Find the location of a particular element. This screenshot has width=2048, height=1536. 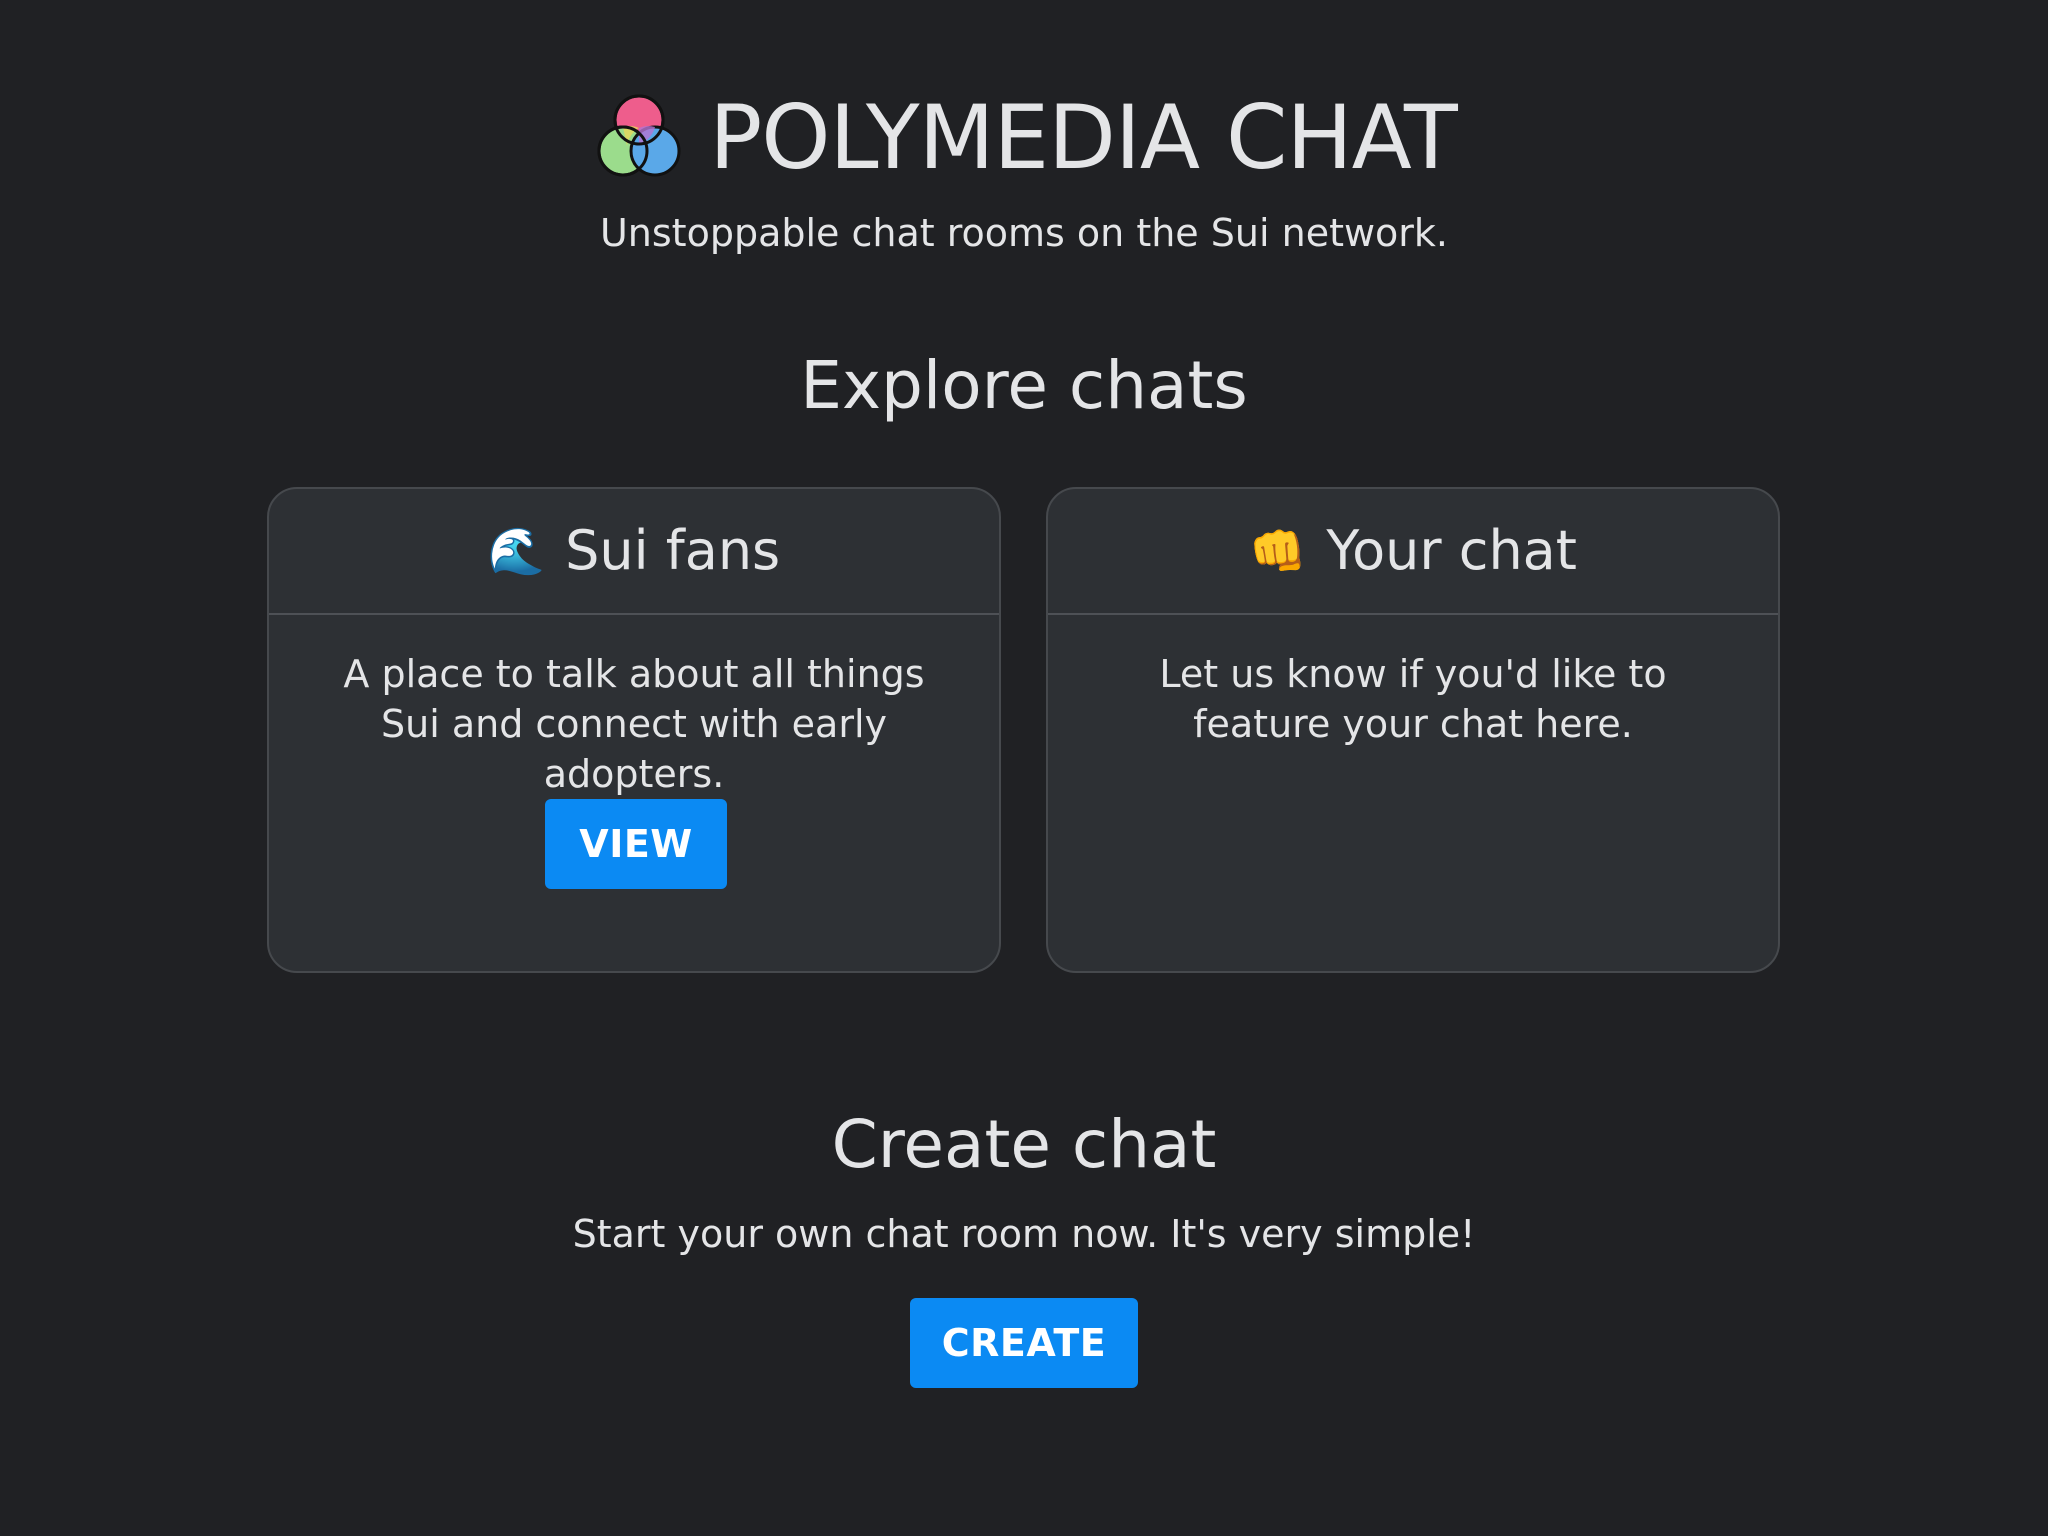

card-header: 🌊 Sui fans is located at coordinates (634, 552).